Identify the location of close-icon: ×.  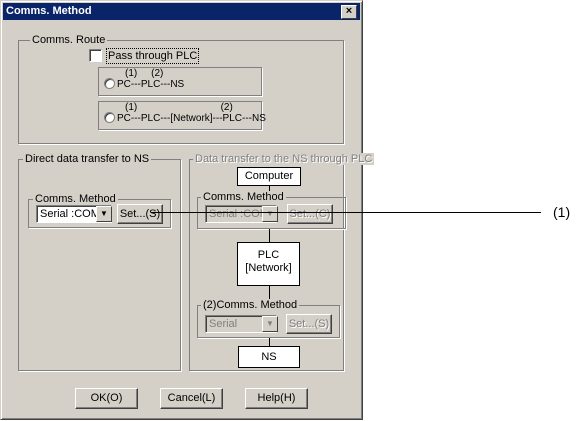
(349, 11).